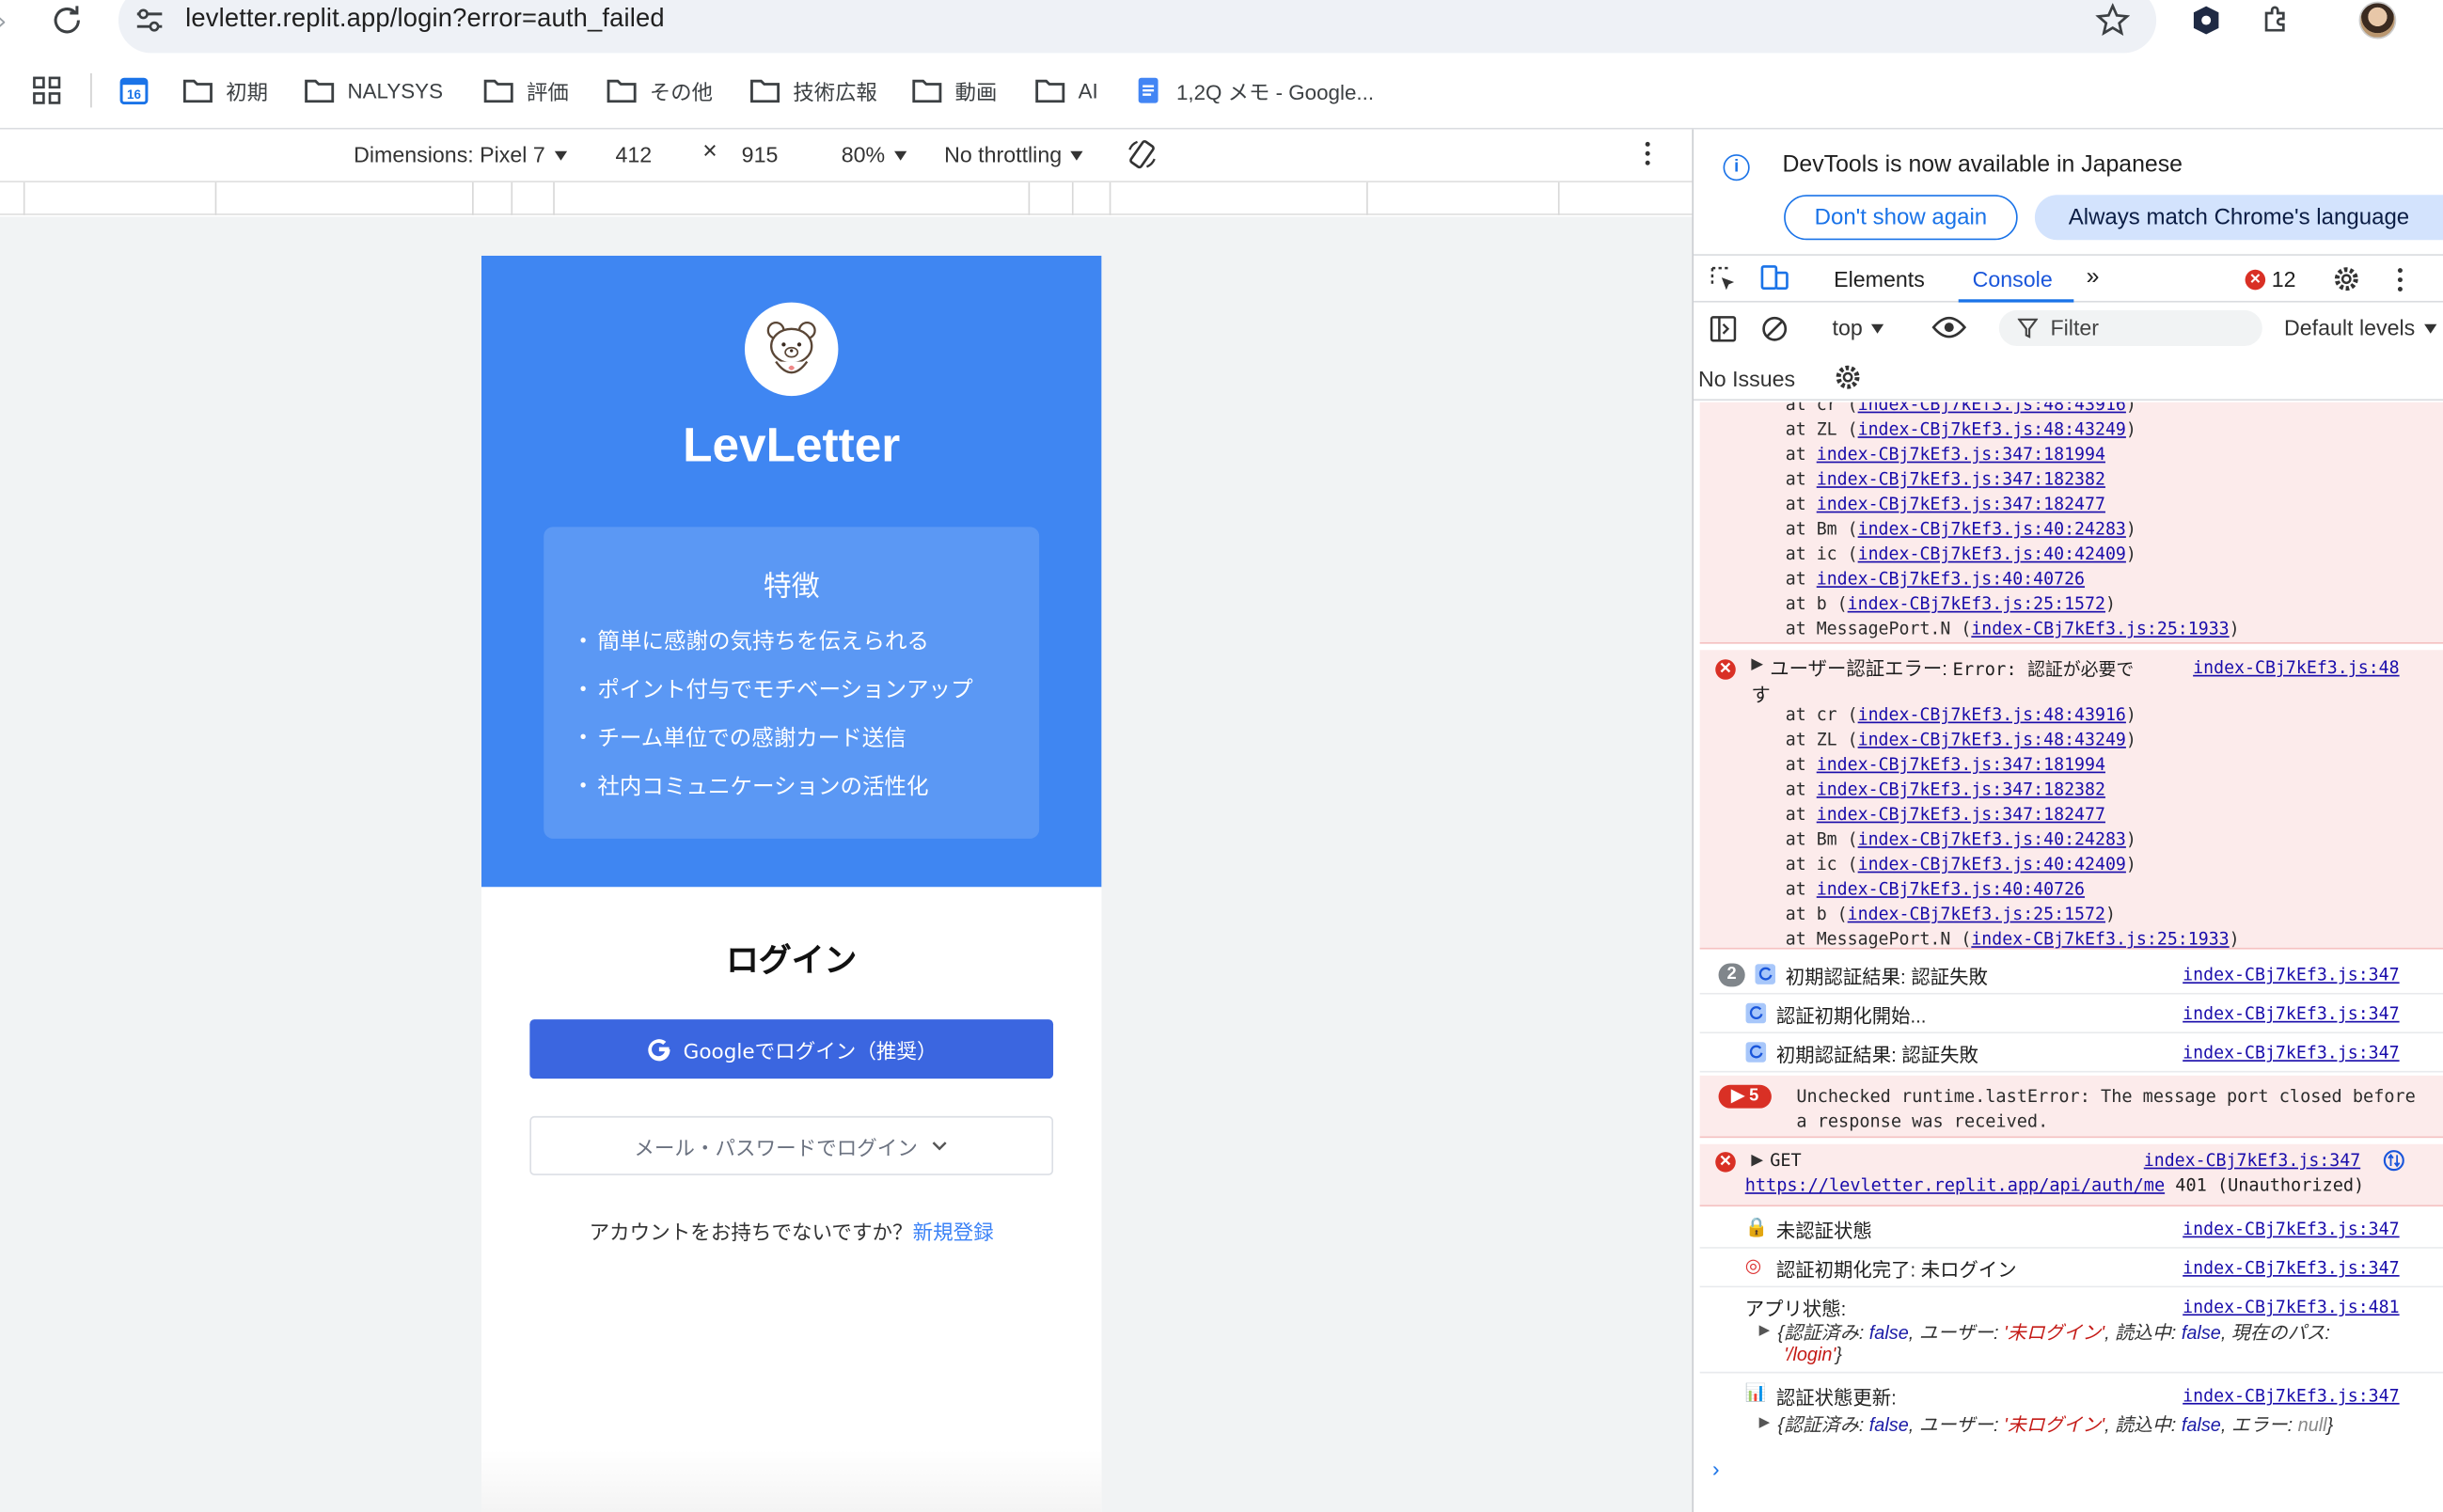 The image size is (2443, 1512). I want to click on error-text: ユーザー認証エラー: Error: 認証が必要で, so click(1952, 668).